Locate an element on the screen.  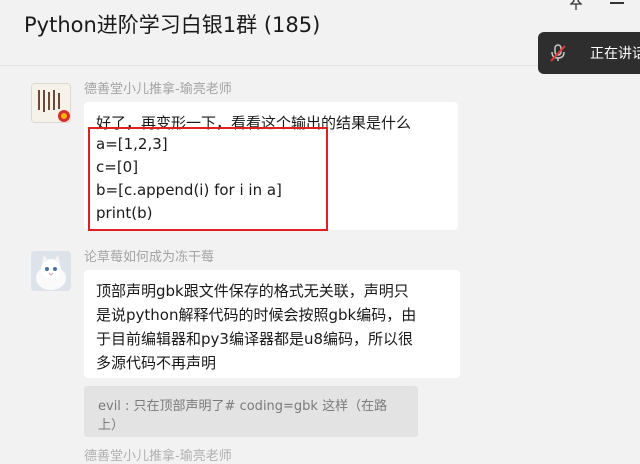
code-highlight-box is located at coordinates (208, 179).